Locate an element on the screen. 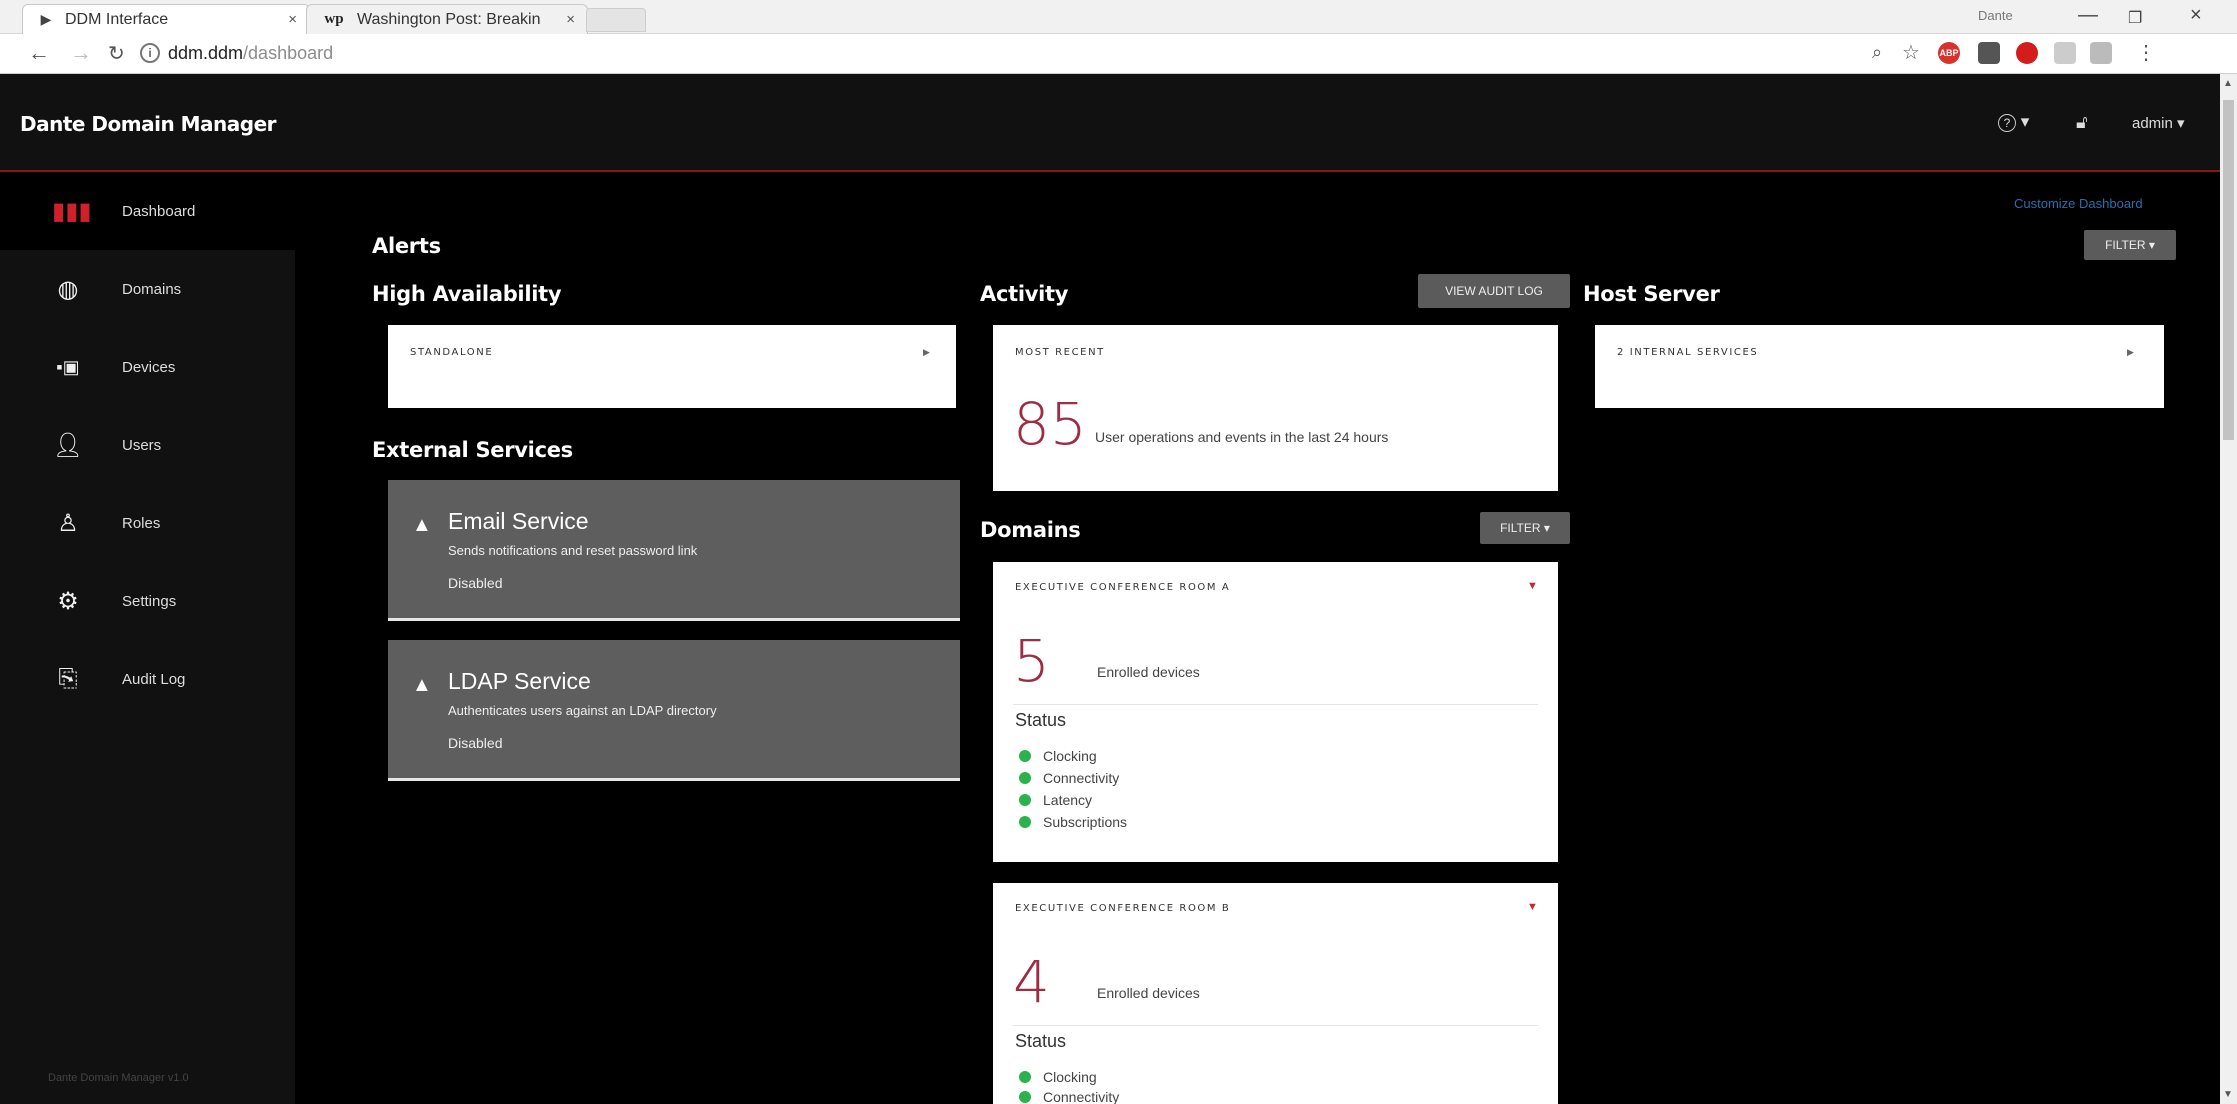 The width and height of the screenshot is (2237, 1104). dashboard-filter-button: FILTER ▾ is located at coordinates (2130, 245).